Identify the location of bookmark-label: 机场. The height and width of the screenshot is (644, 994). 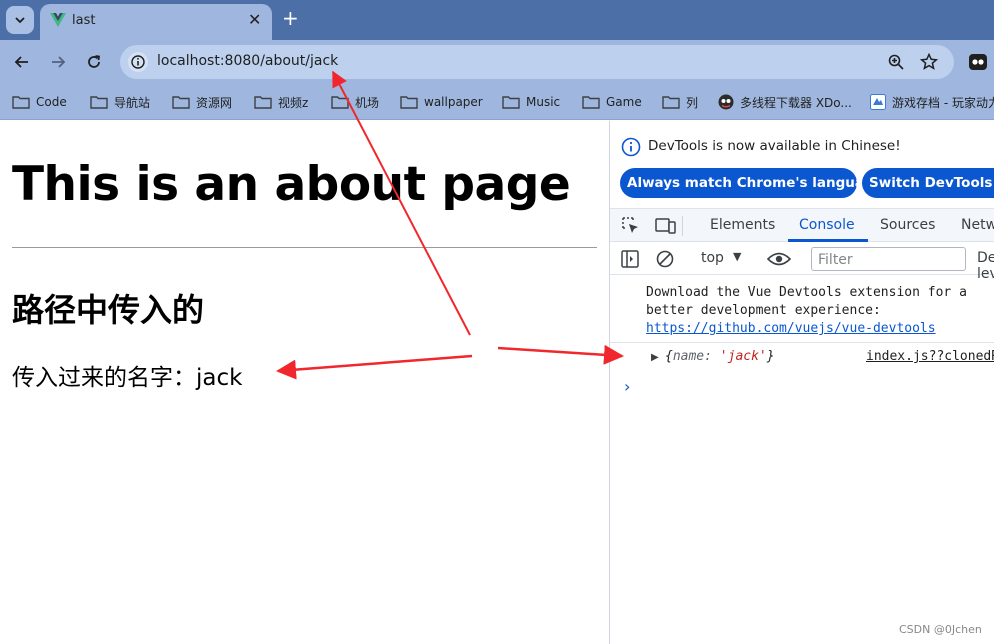
(367, 102).